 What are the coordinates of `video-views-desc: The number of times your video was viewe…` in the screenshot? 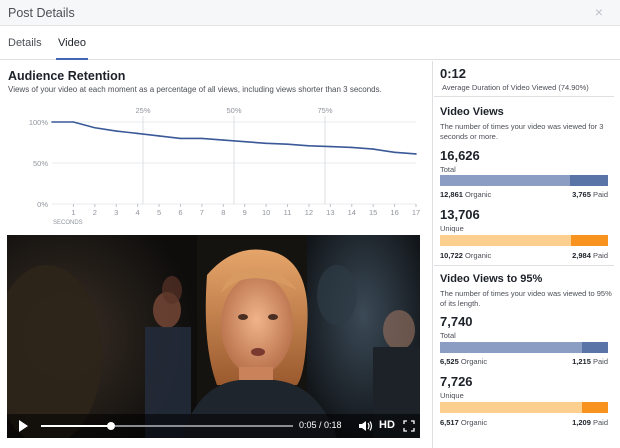 It's located at (522, 131).